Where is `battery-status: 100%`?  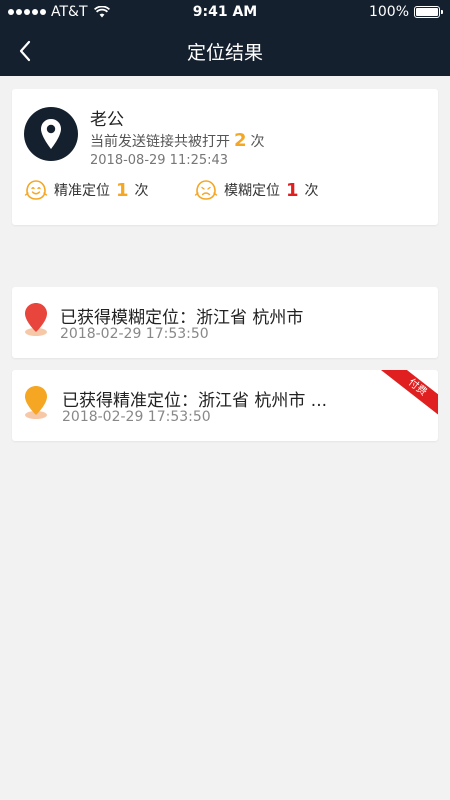 battery-status: 100% is located at coordinates (405, 12).